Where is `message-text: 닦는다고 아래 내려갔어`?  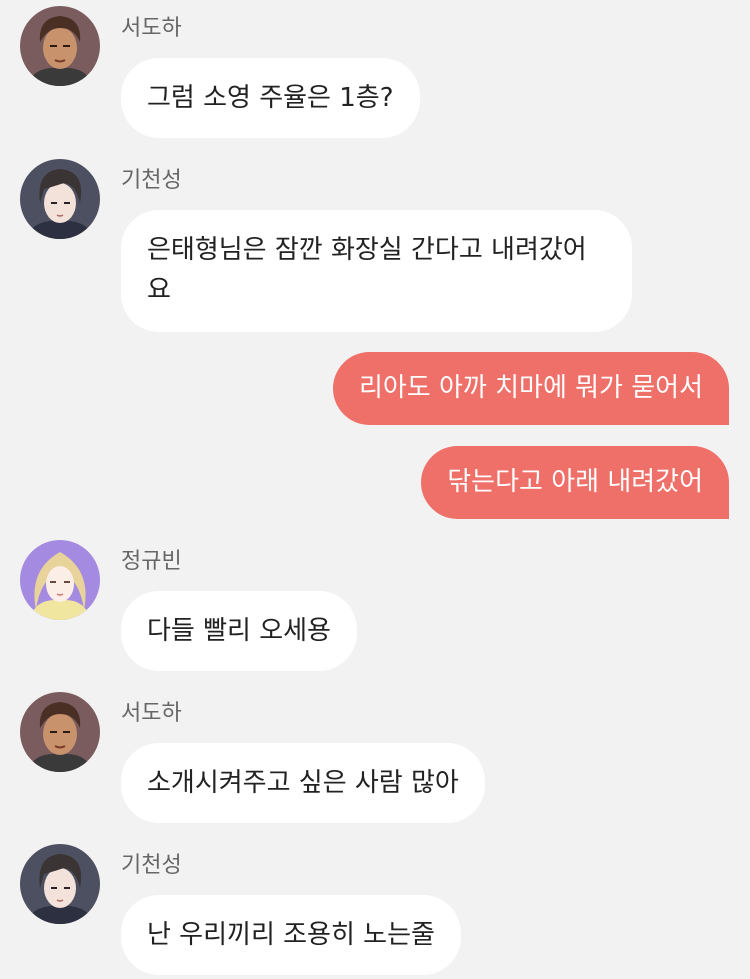
message-text: 닦는다고 아래 내려갔어 is located at coordinates (575, 482).